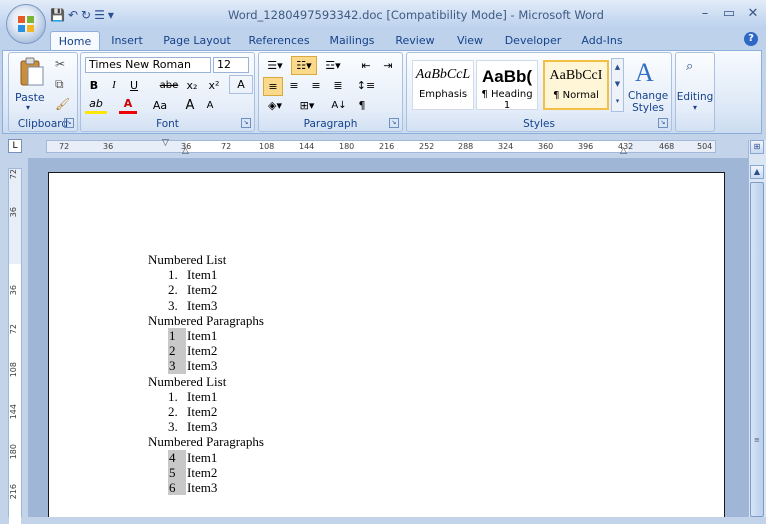 The image size is (766, 524). I want to click on paragraph-number: 4, so click(177, 457).